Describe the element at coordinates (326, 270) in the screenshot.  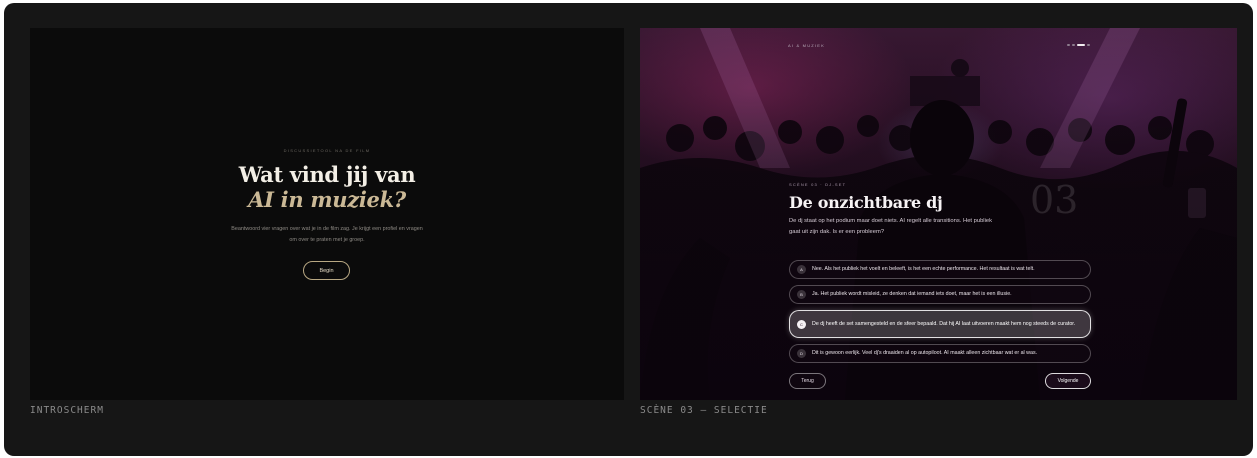
I see `begin-button: Begin` at that location.